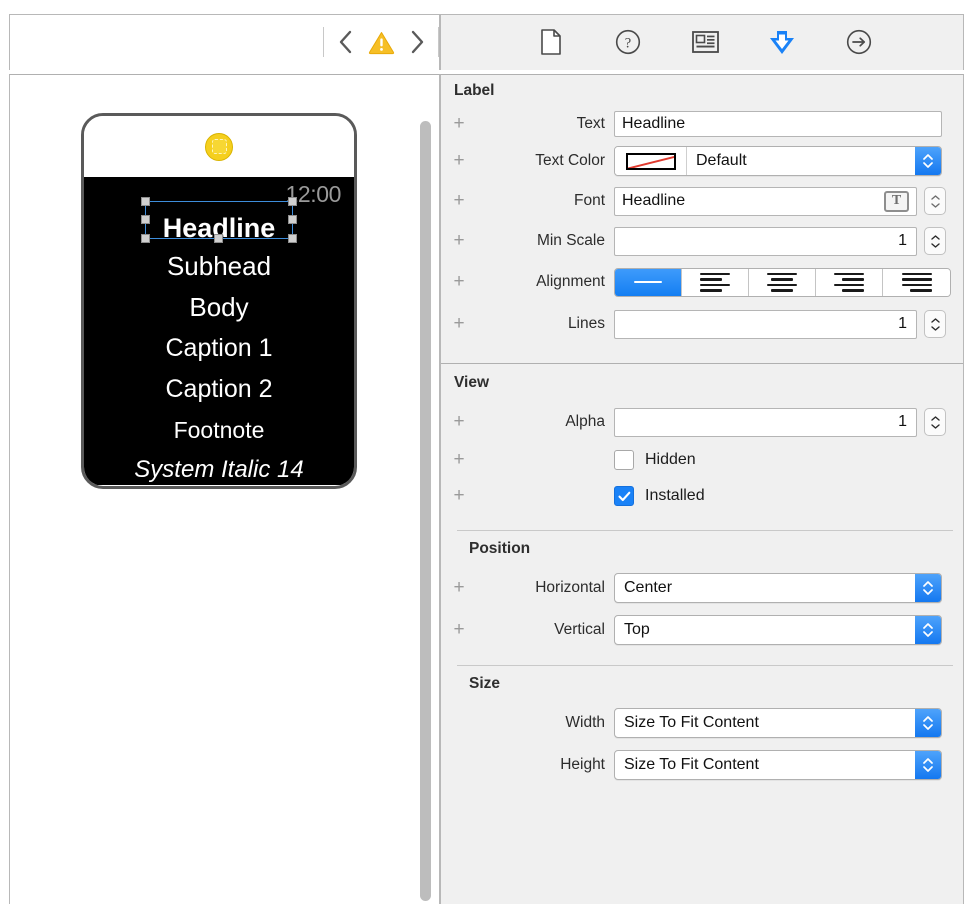 The image size is (973, 904). What do you see at coordinates (765, 324) in the screenshot?
I see `lines-input: 1` at bounding box center [765, 324].